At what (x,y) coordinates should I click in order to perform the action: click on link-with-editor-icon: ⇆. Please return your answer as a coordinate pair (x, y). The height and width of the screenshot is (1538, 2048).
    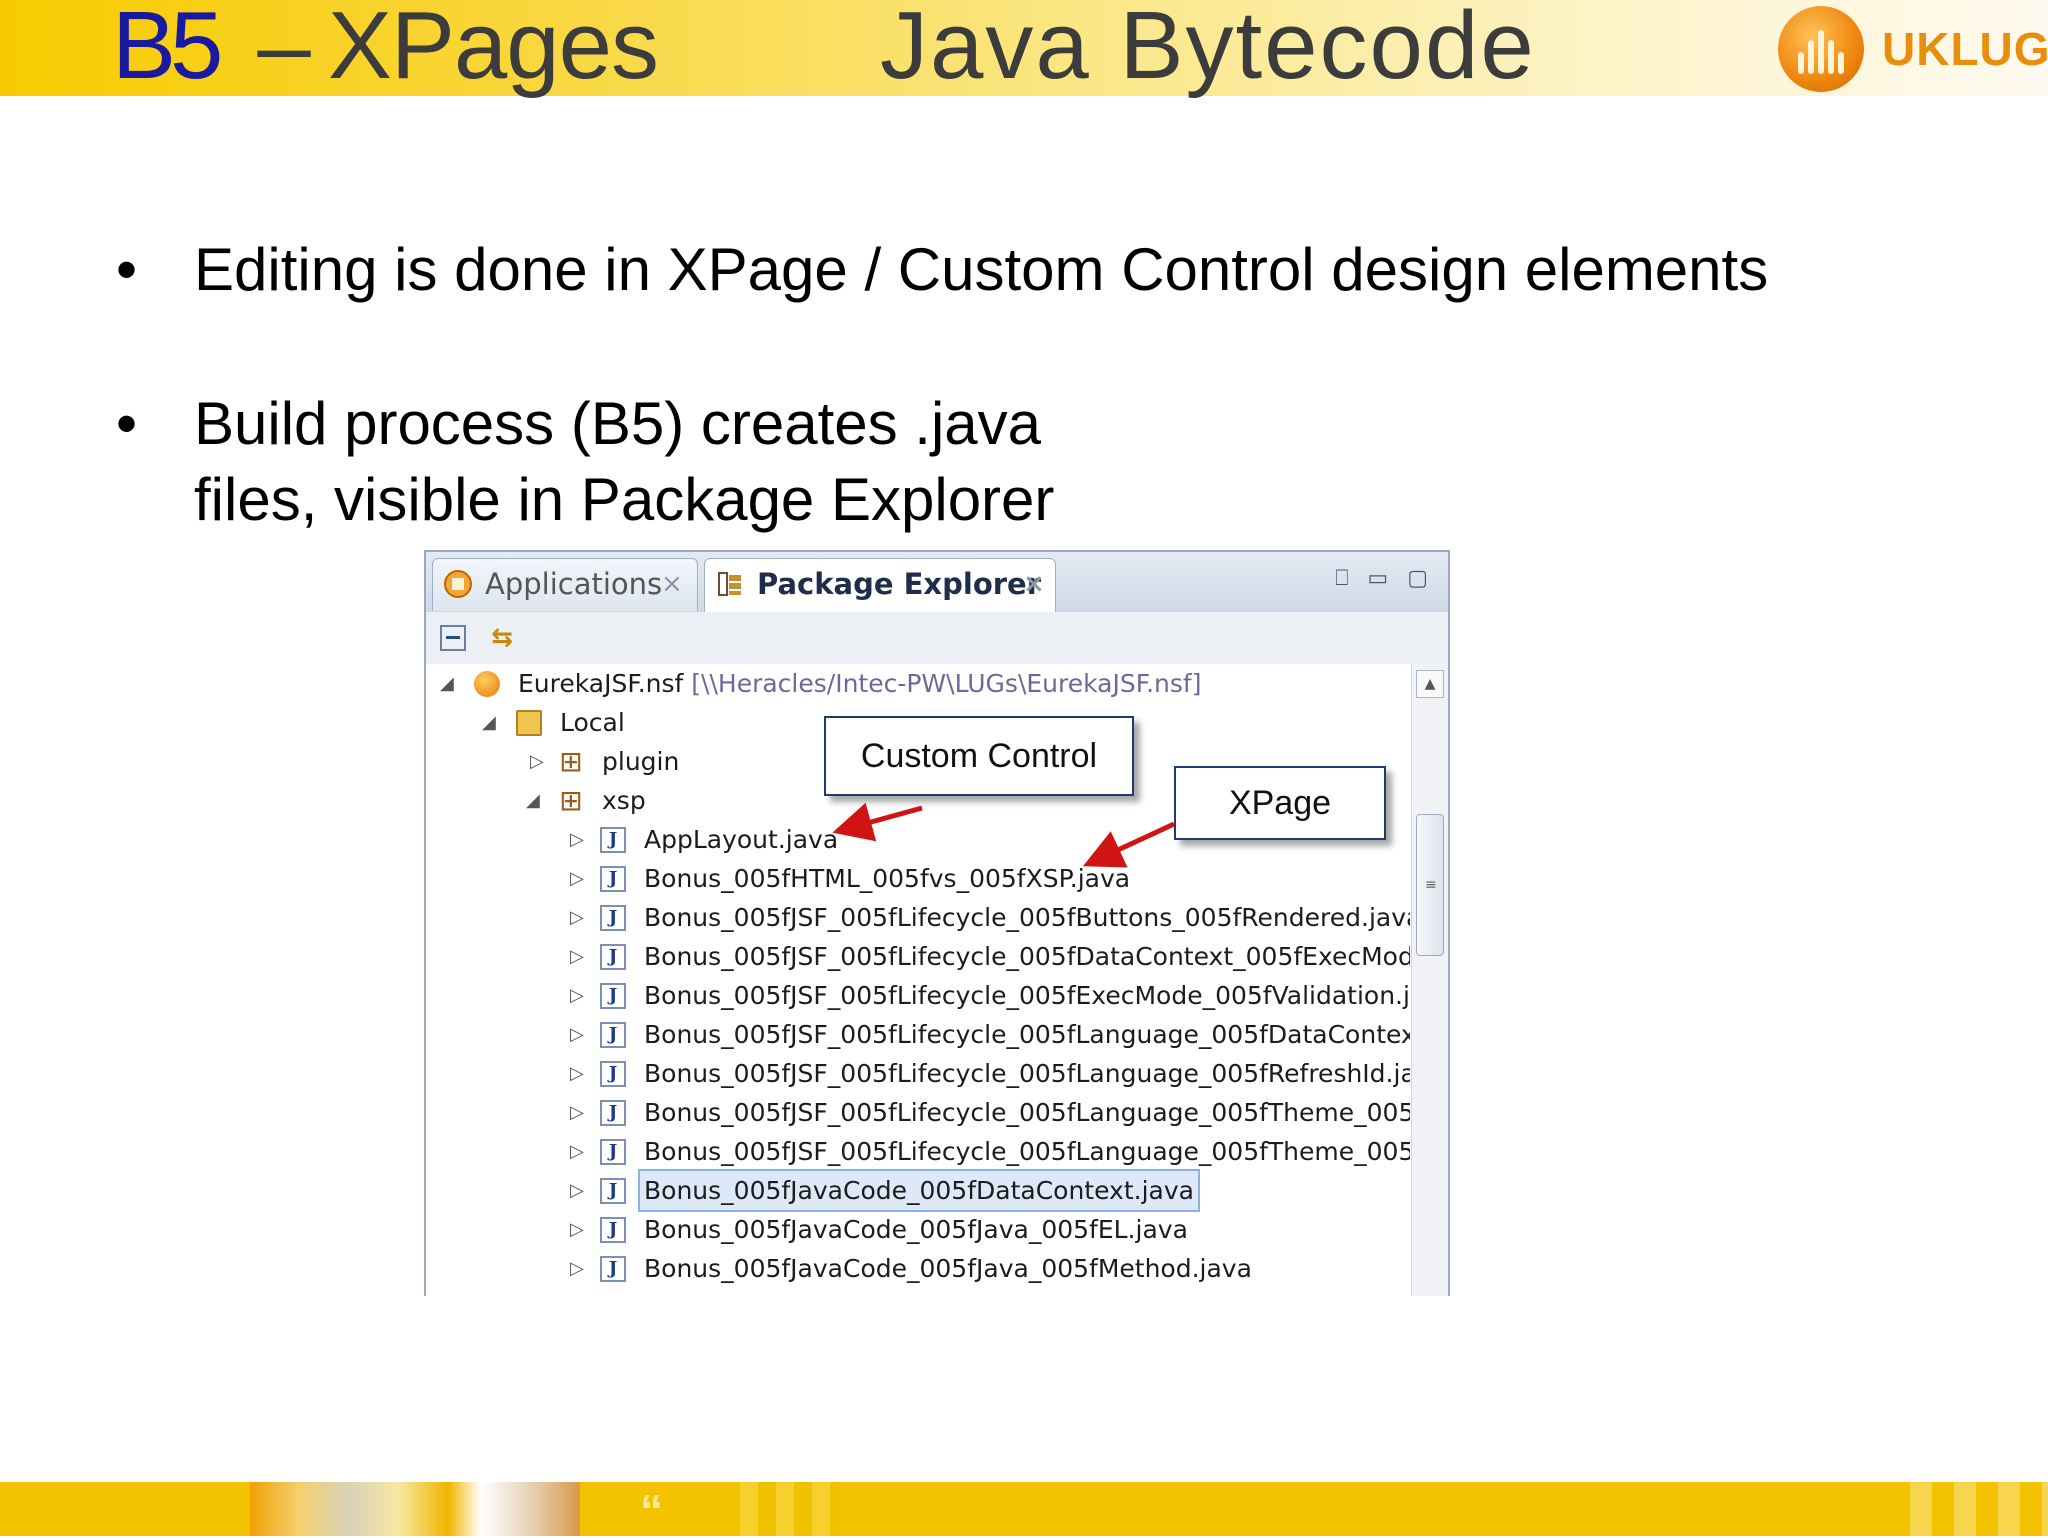
    Looking at the image, I should click on (502, 638).